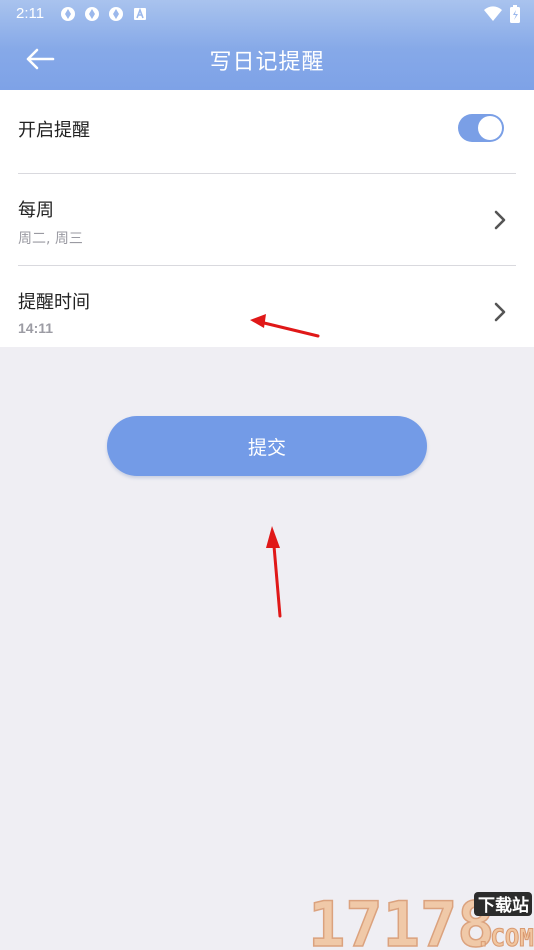 The width and height of the screenshot is (534, 950). I want to click on svg-text: 17178, so click(401, 919).